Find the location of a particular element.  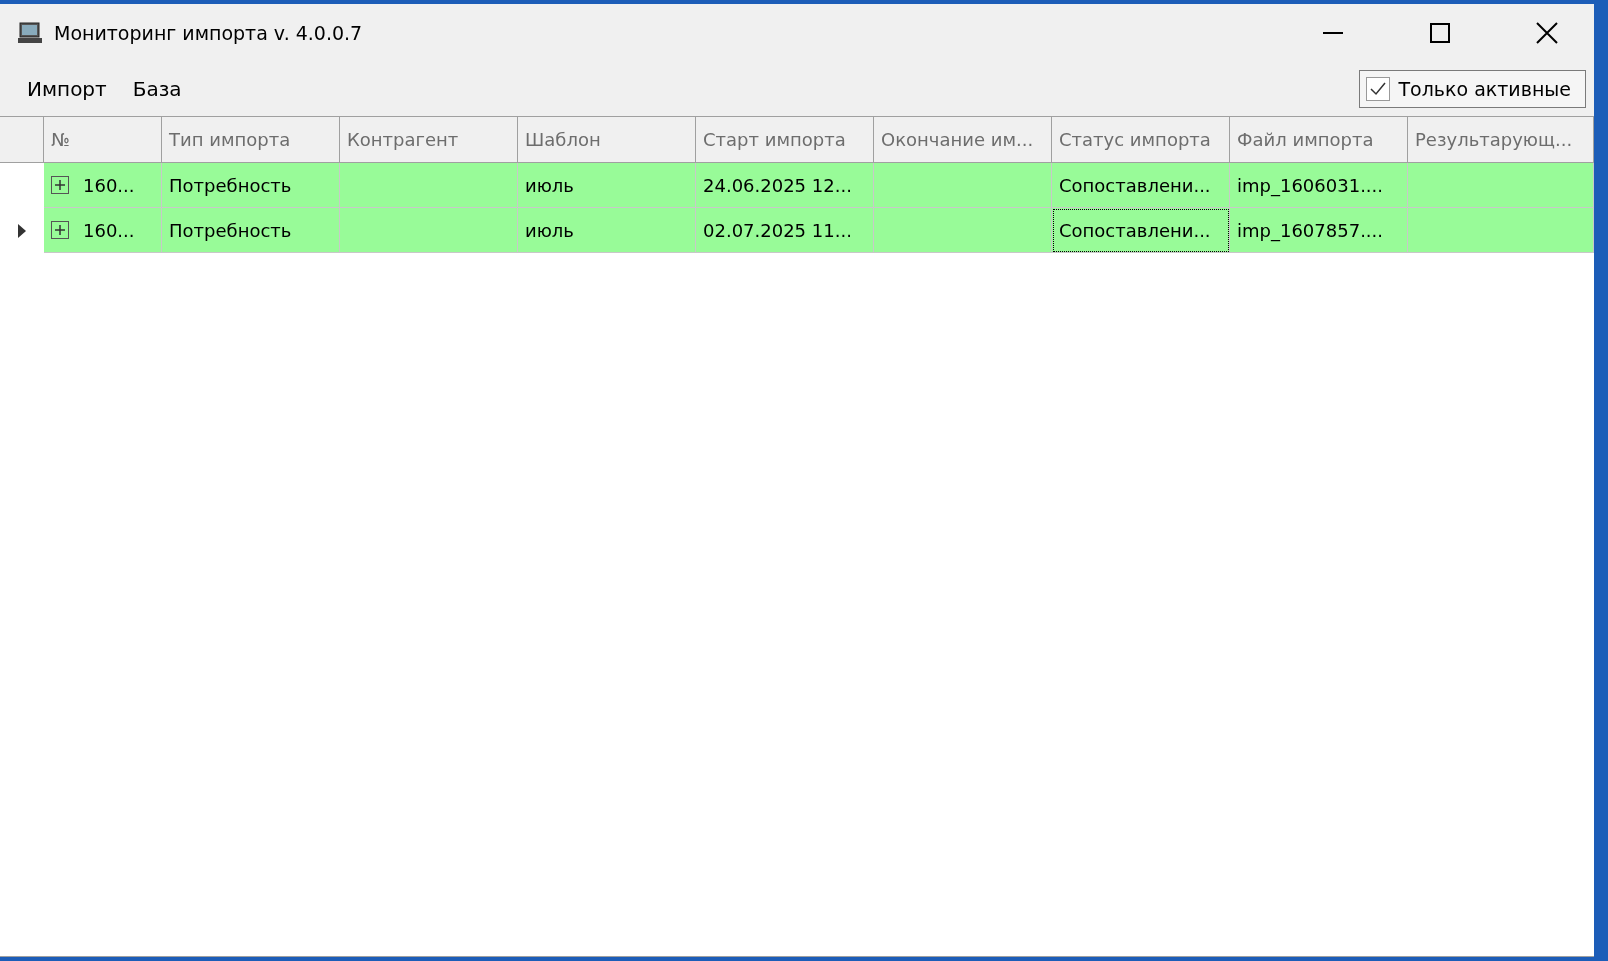

column-header: Файл импорта is located at coordinates (1319, 140).